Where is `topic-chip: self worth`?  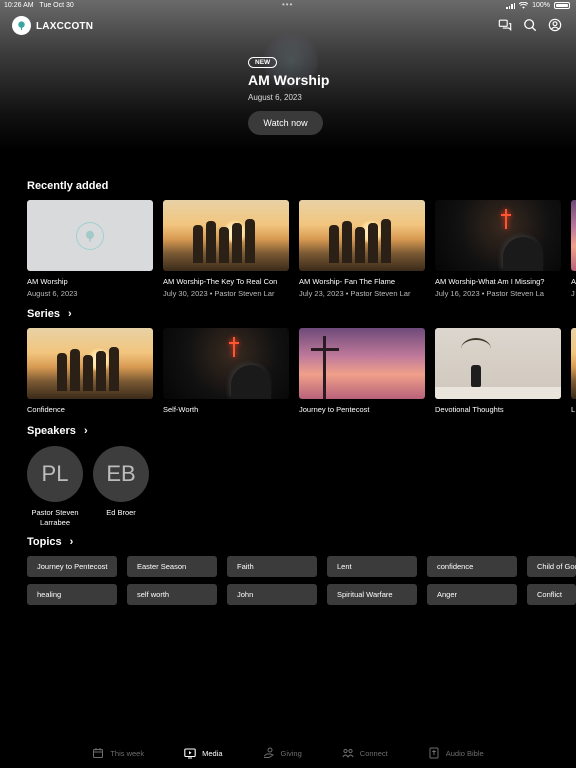 topic-chip: self worth is located at coordinates (172, 594).